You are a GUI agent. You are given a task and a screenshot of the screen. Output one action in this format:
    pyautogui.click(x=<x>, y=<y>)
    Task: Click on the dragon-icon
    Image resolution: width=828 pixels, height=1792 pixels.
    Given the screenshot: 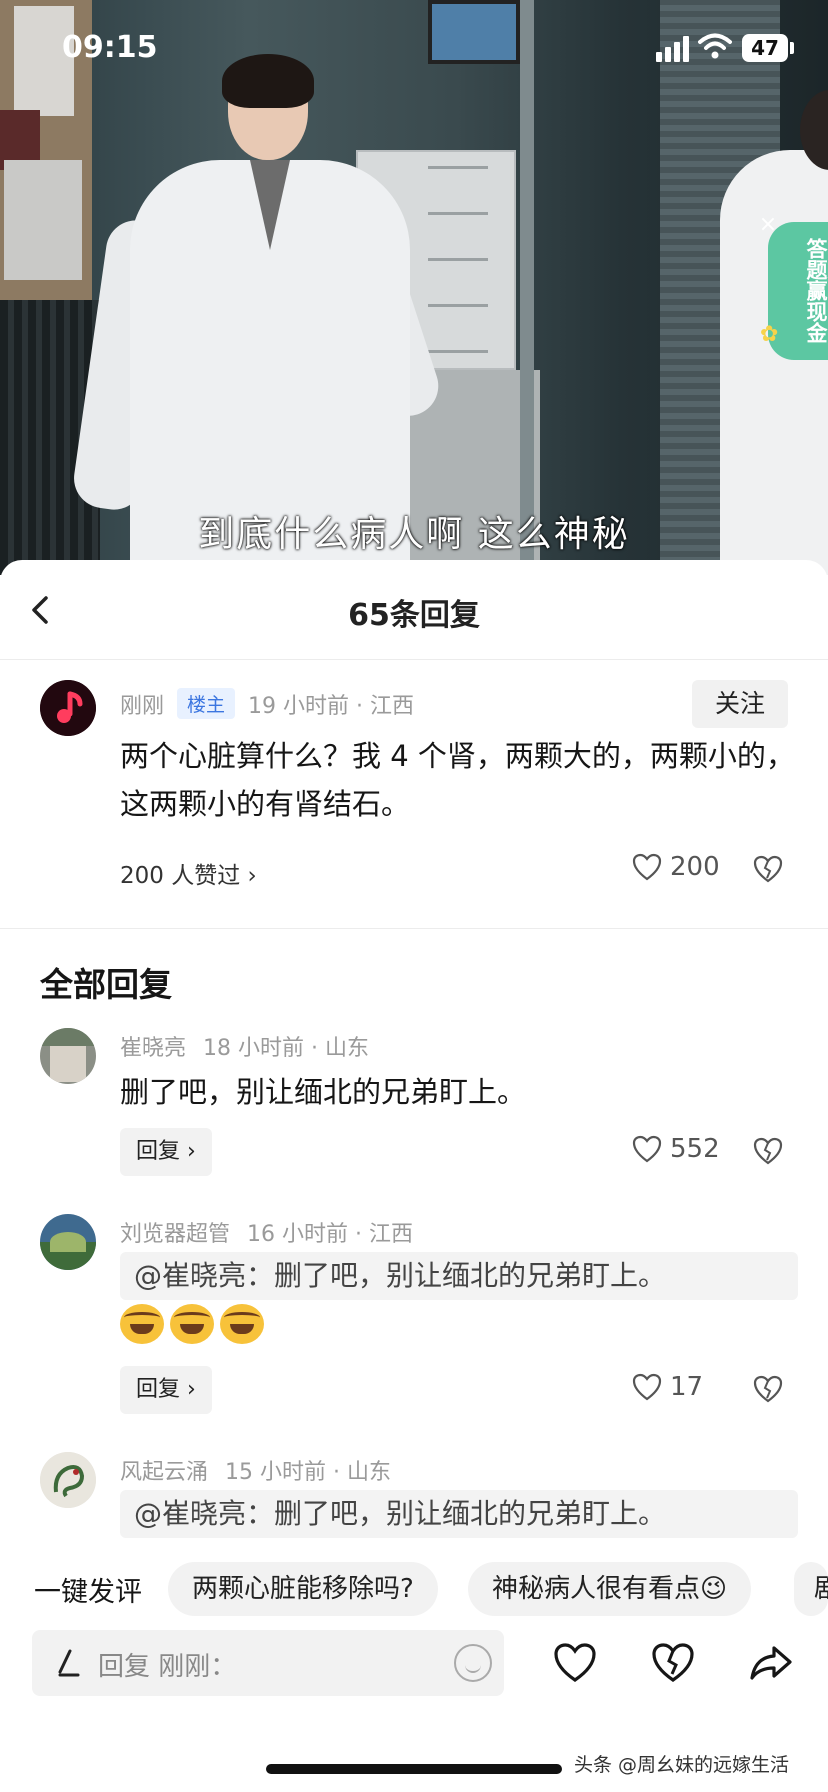 What is the action you would take?
    pyautogui.click(x=68, y=1480)
    